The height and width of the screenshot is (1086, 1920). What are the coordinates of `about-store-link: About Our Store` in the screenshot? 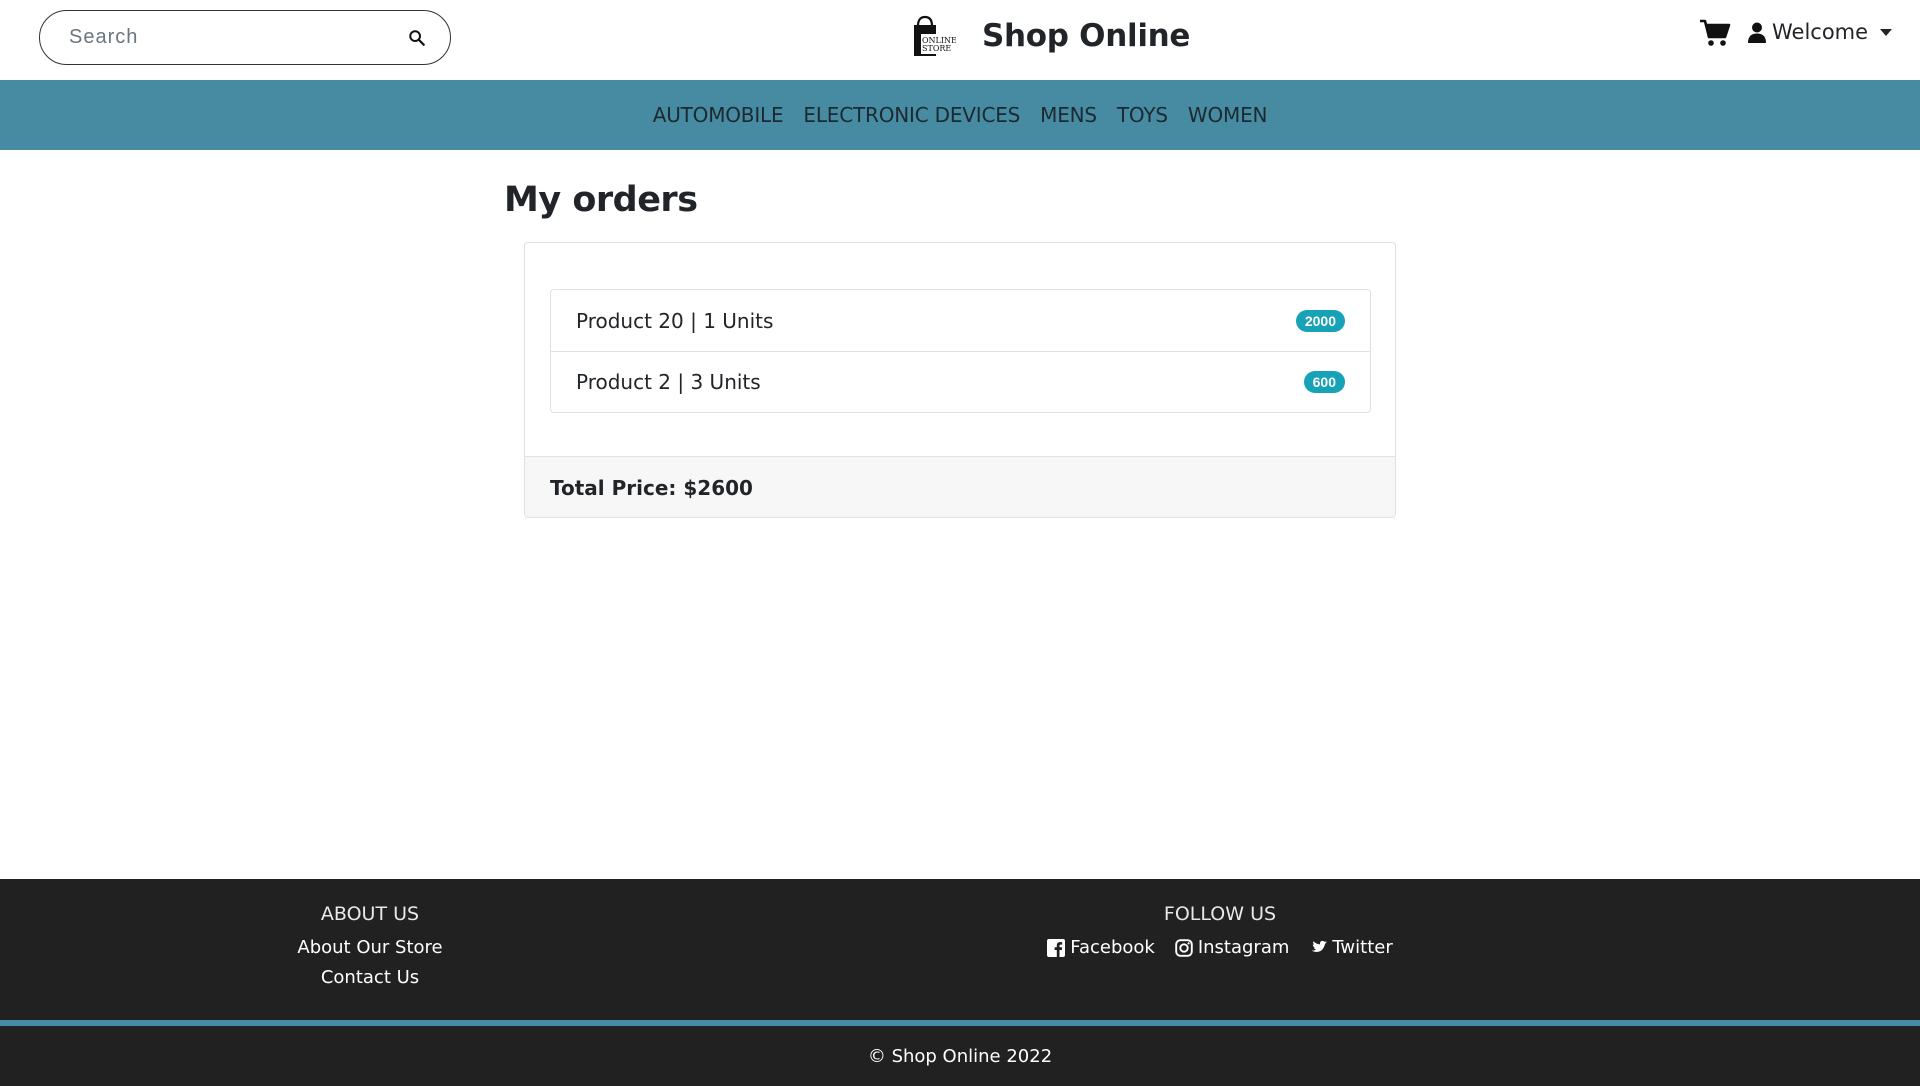 It's located at (370, 948).